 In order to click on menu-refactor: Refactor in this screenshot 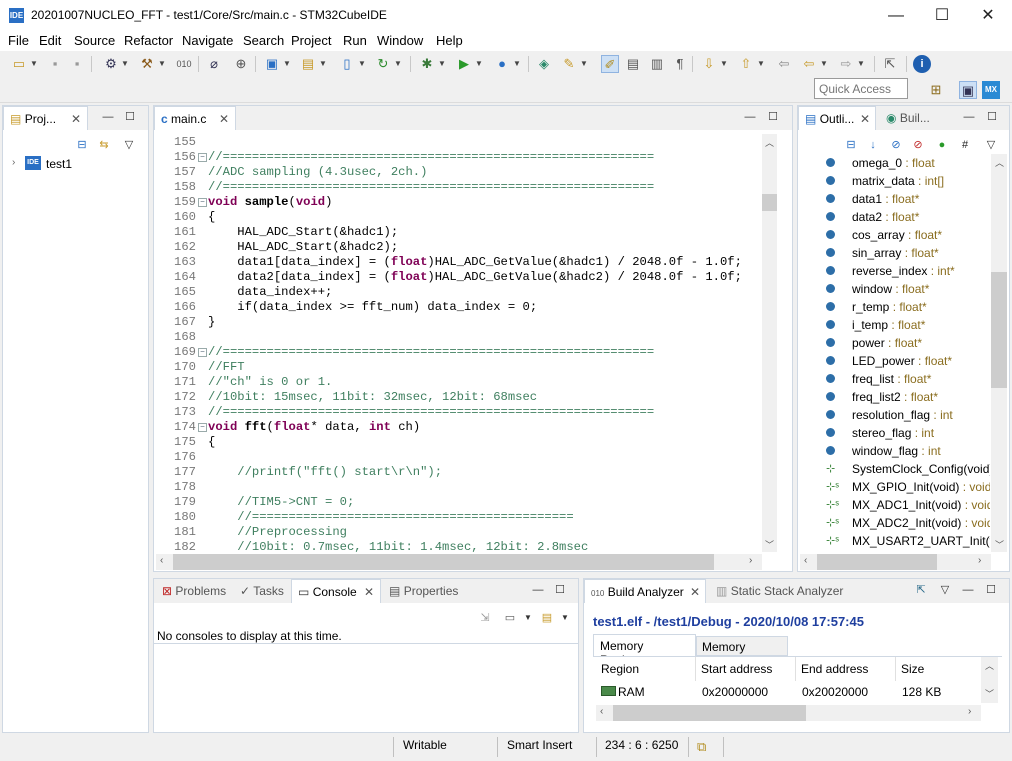, I will do `click(148, 40)`.